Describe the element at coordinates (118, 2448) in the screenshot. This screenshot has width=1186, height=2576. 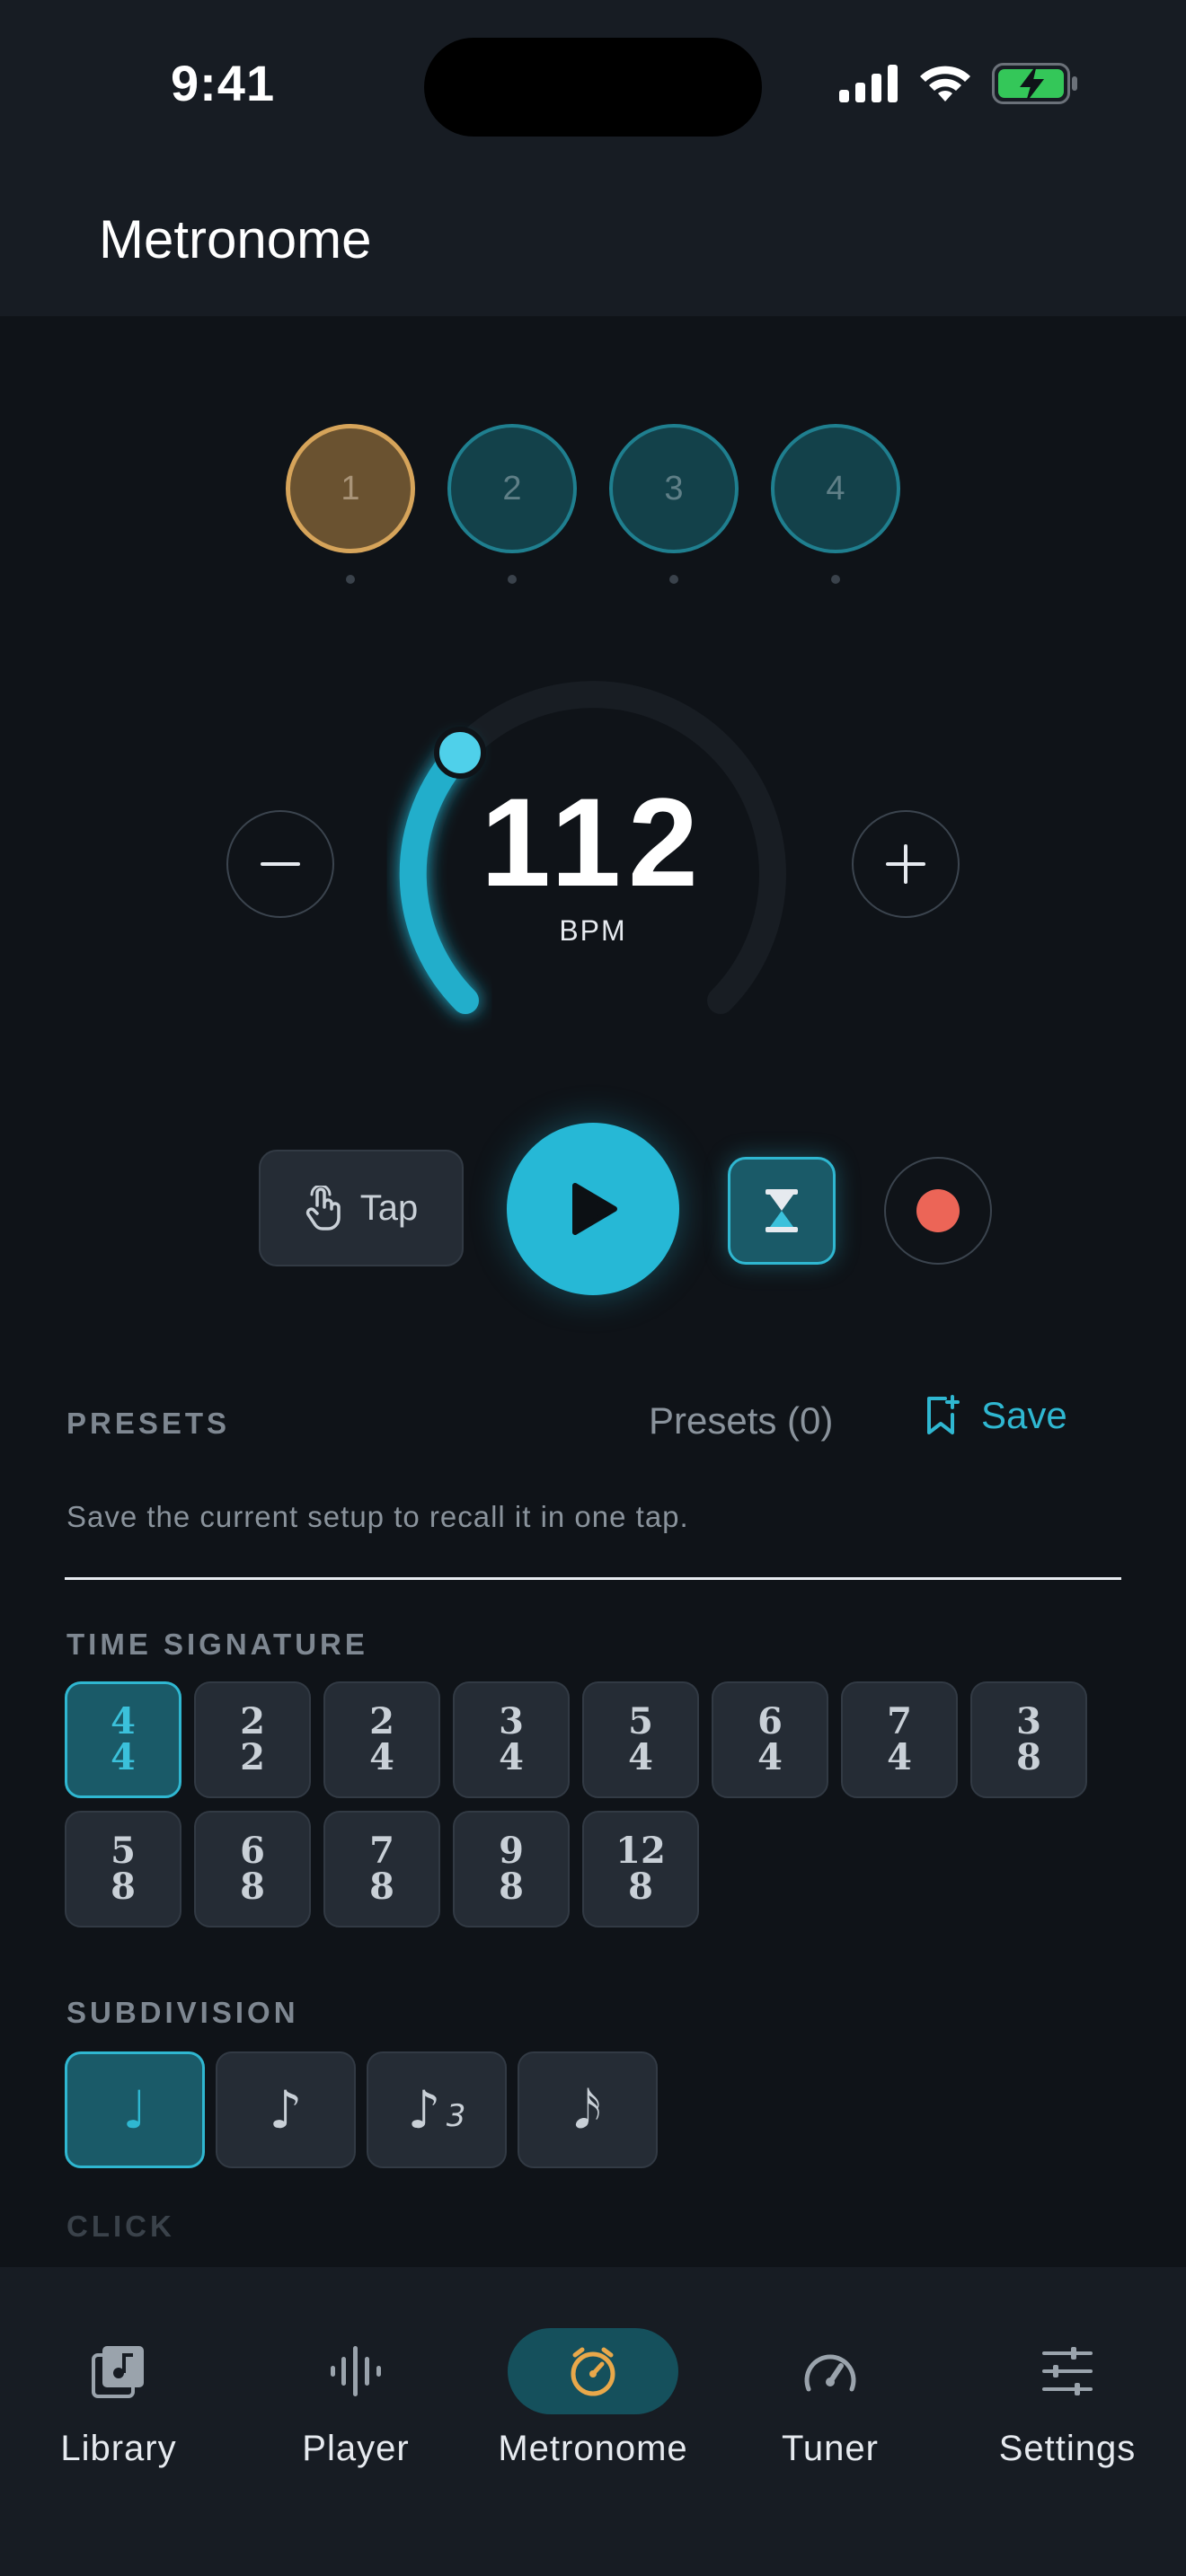
I see `tab-label: Library` at that location.